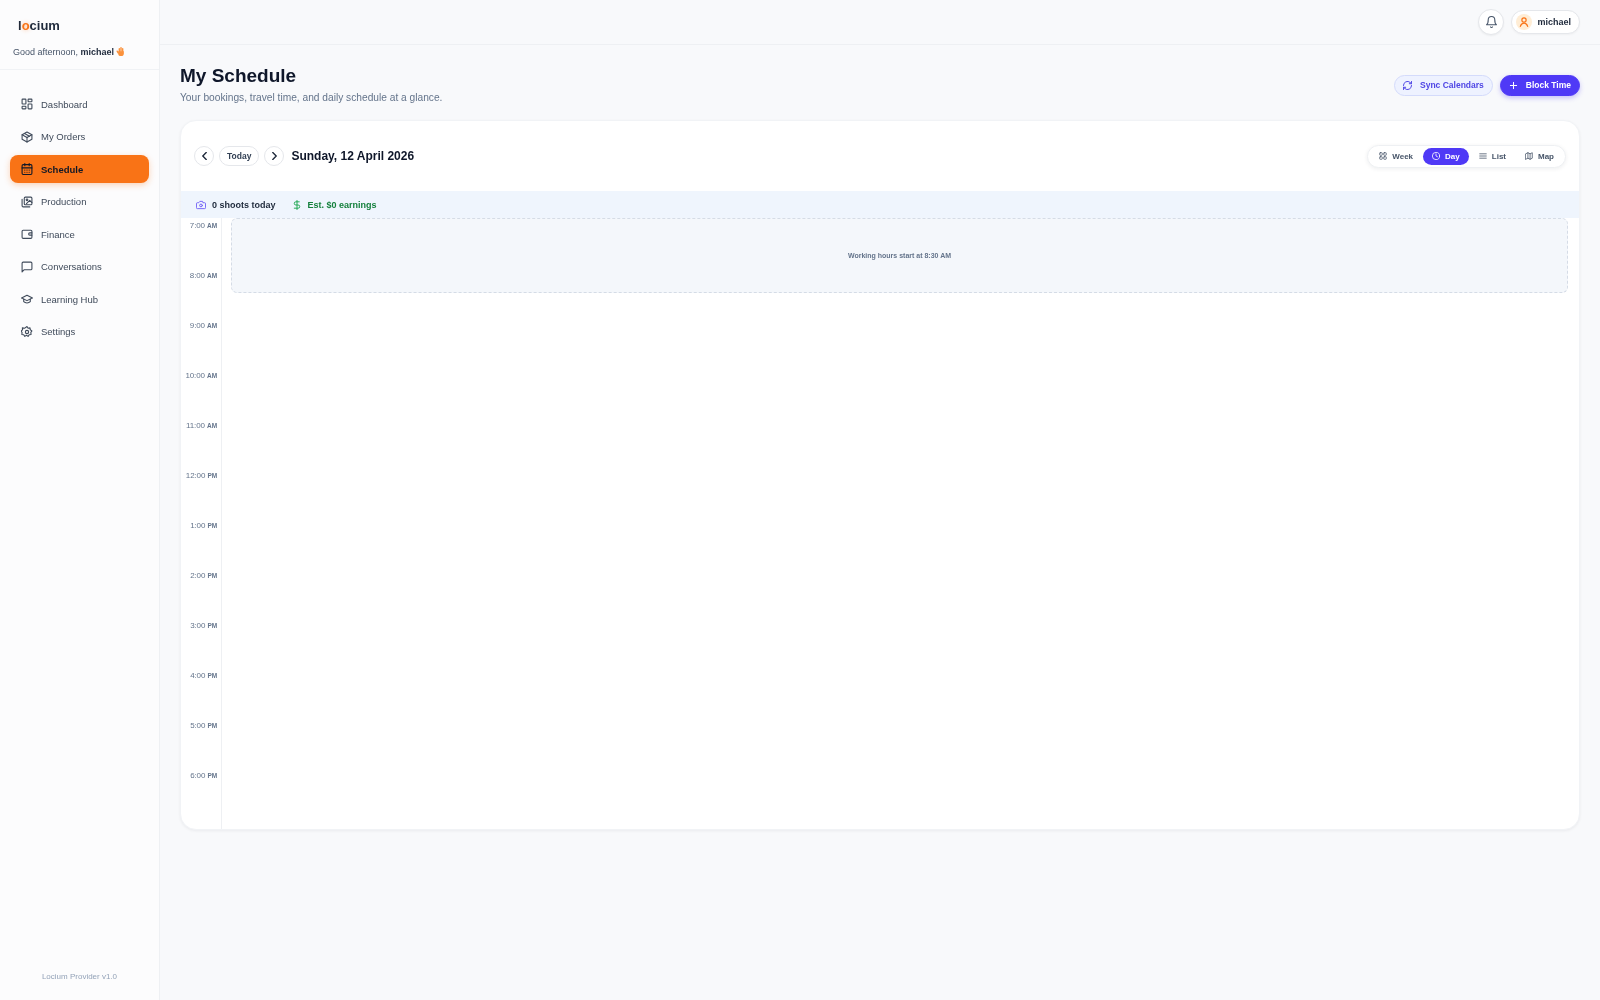 This screenshot has width=1600, height=1000. What do you see at coordinates (244, 204) in the screenshot?
I see `stat-text: 0 shoots today` at bounding box center [244, 204].